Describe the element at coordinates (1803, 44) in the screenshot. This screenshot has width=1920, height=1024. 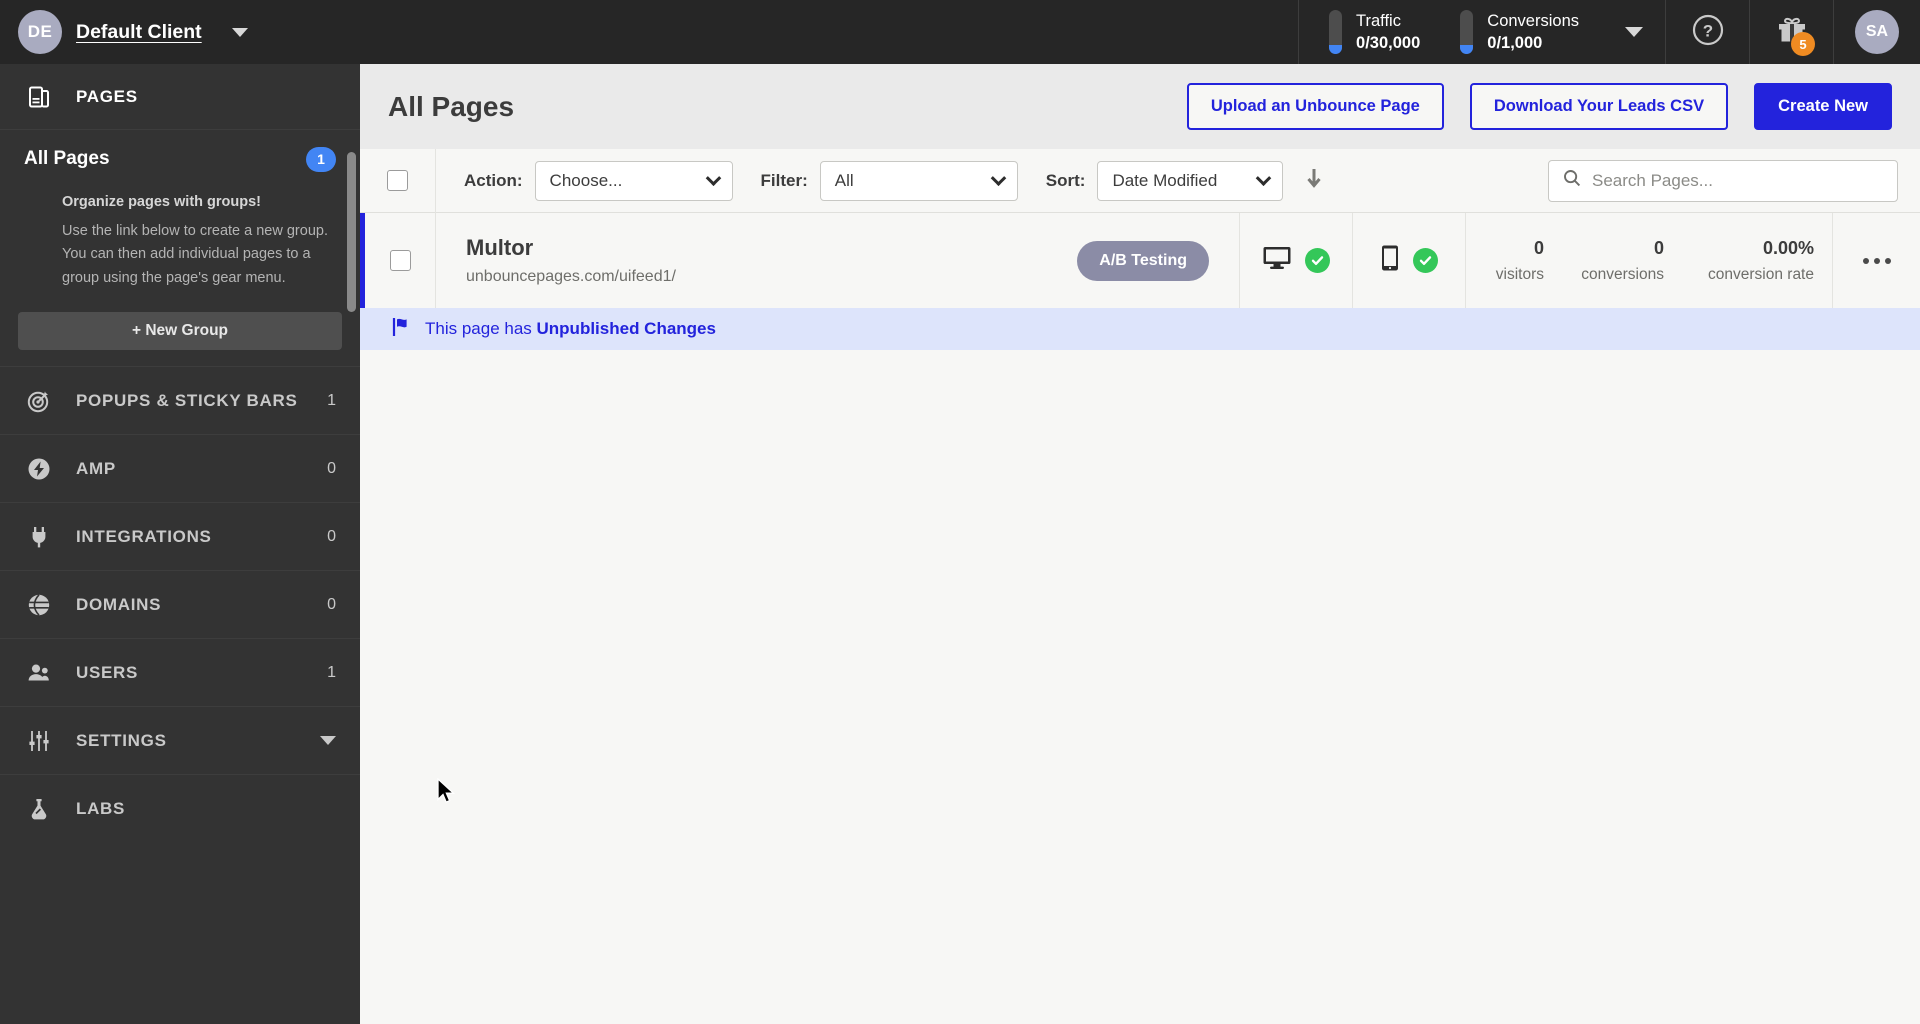
I see `rewards-count-badge: 5` at that location.